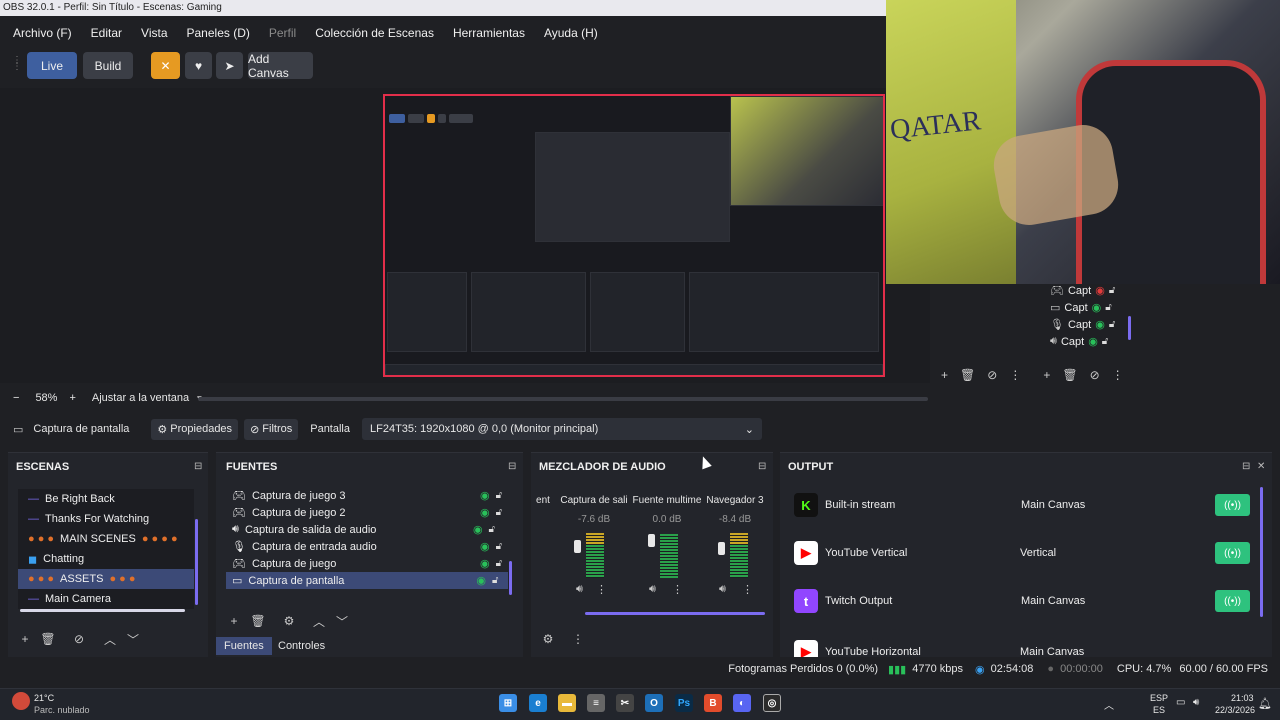 The height and width of the screenshot is (720, 1280). Describe the element at coordinates (106, 519) in the screenshot. I see `list-item: — Thanks For Watching` at that location.